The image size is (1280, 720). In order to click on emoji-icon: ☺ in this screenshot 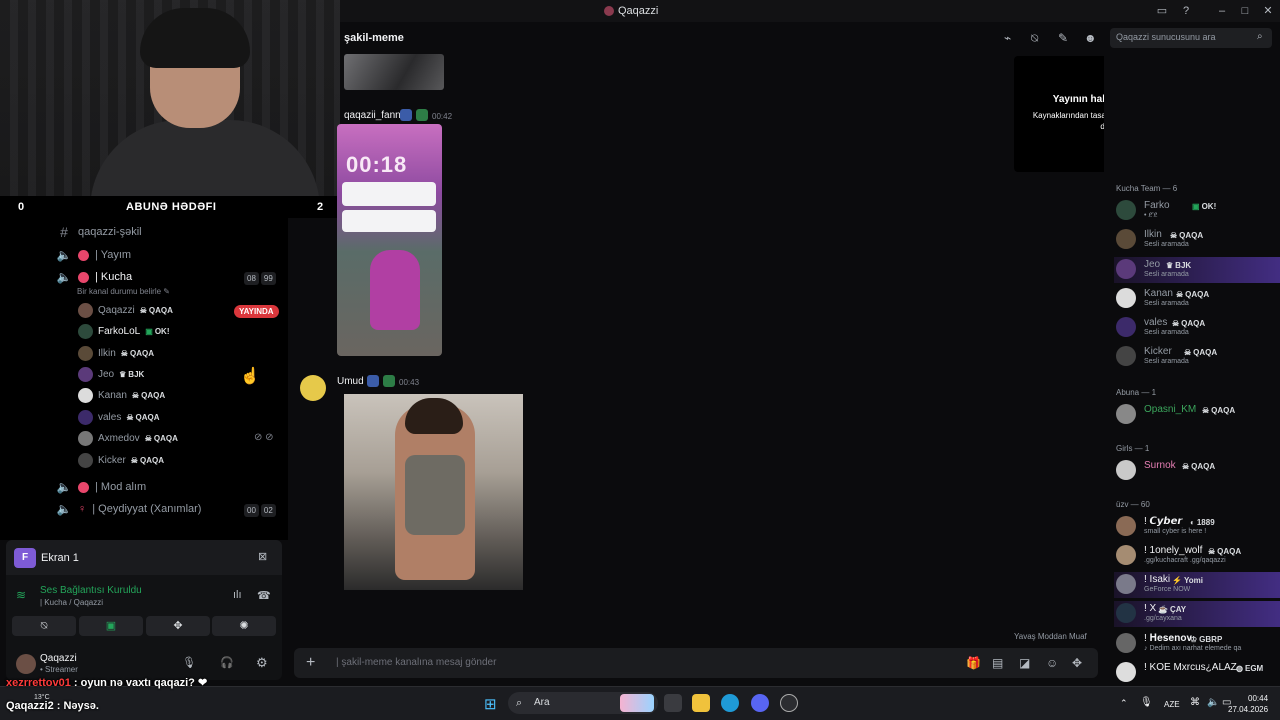, I will do `click(1052, 663)`.